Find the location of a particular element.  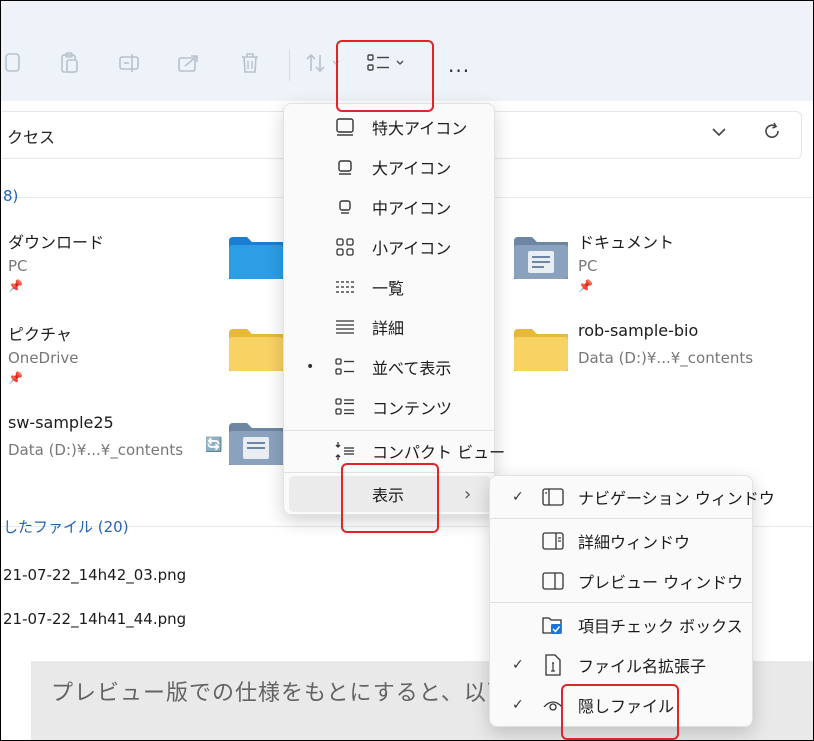

recent-files-header: したファイル (20) is located at coordinates (66, 526).